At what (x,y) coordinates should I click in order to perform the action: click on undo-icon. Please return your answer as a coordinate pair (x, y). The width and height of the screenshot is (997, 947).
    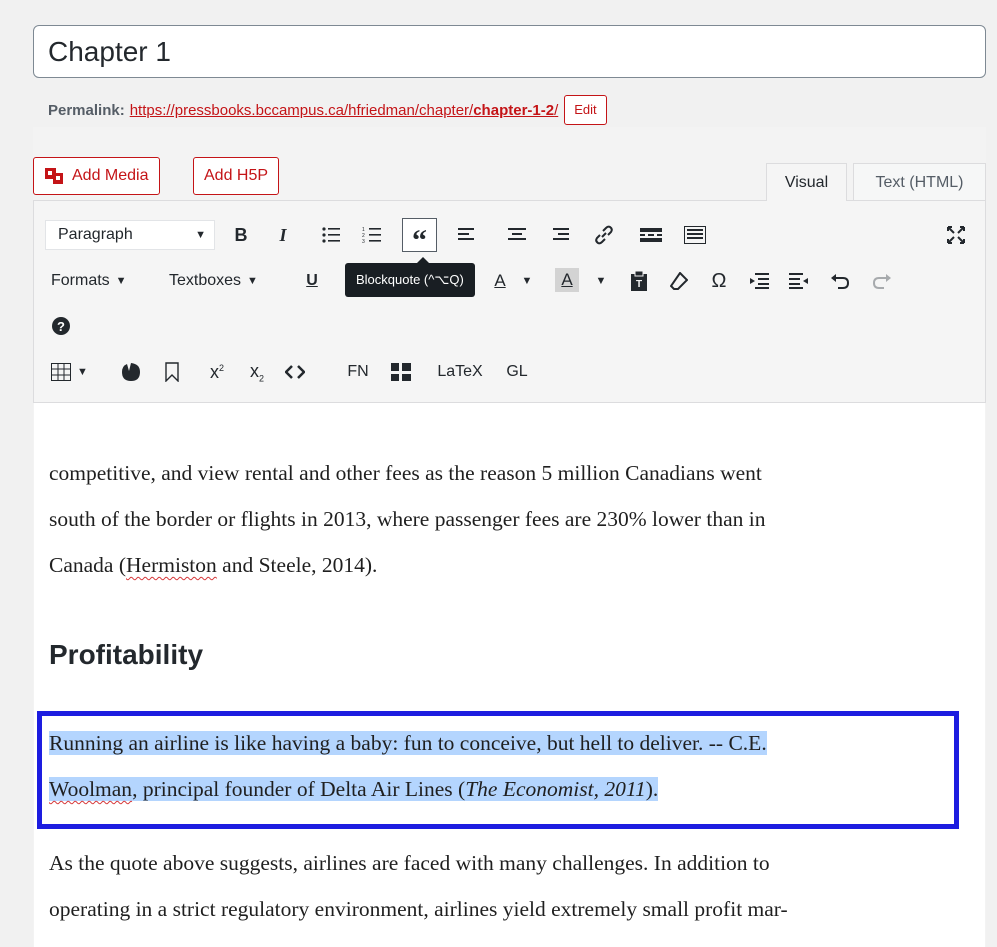
    Looking at the image, I should click on (840, 281).